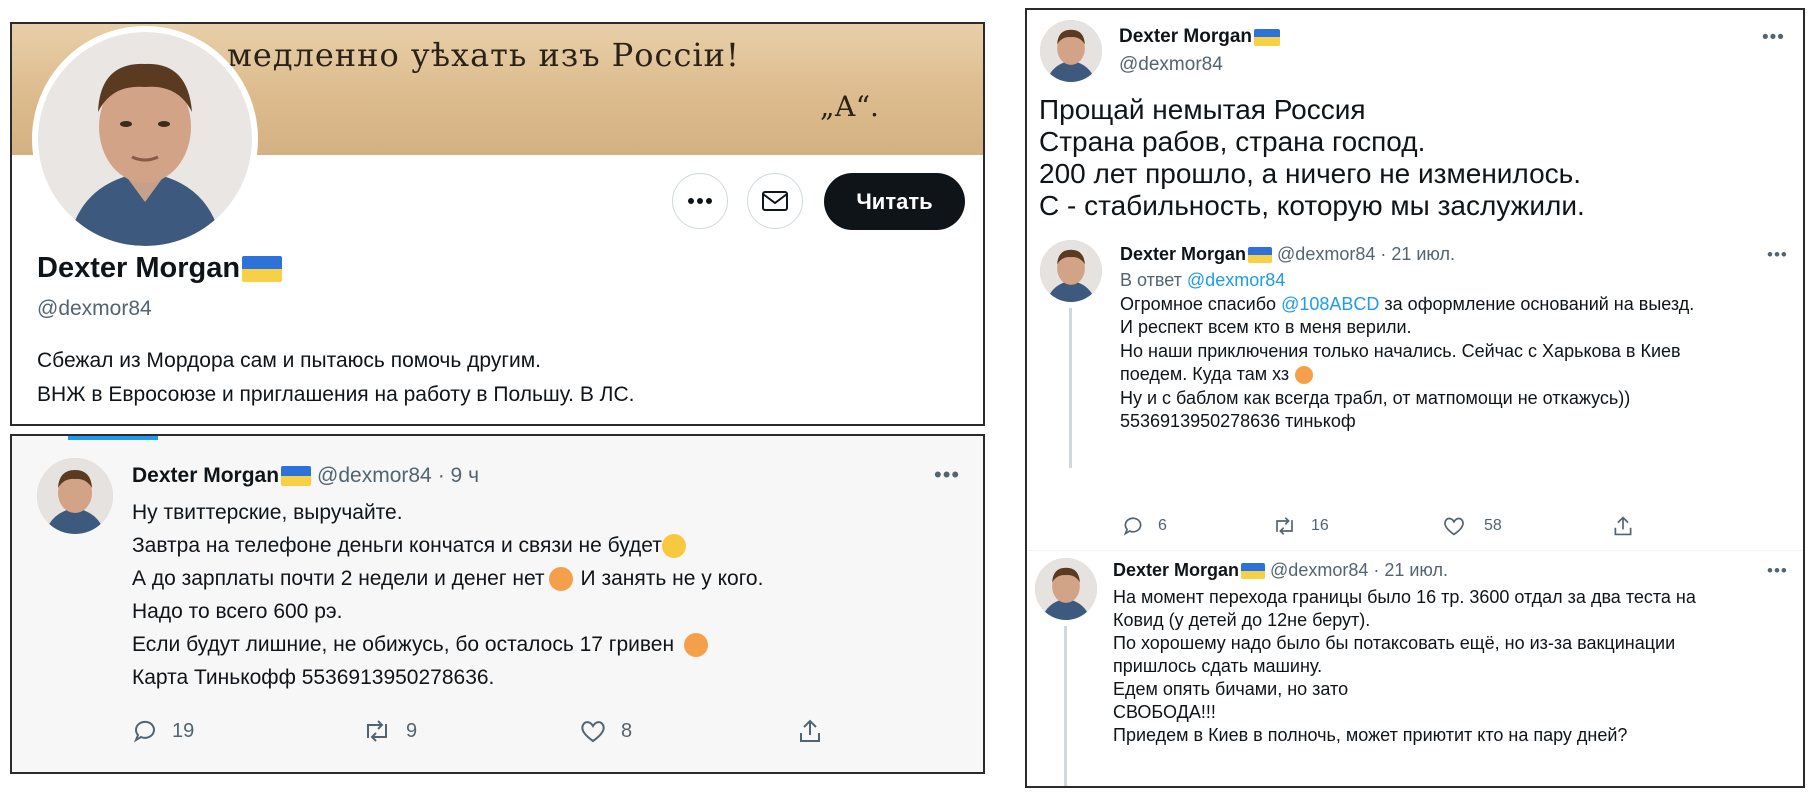  I want to click on share-button, so click(810, 731).